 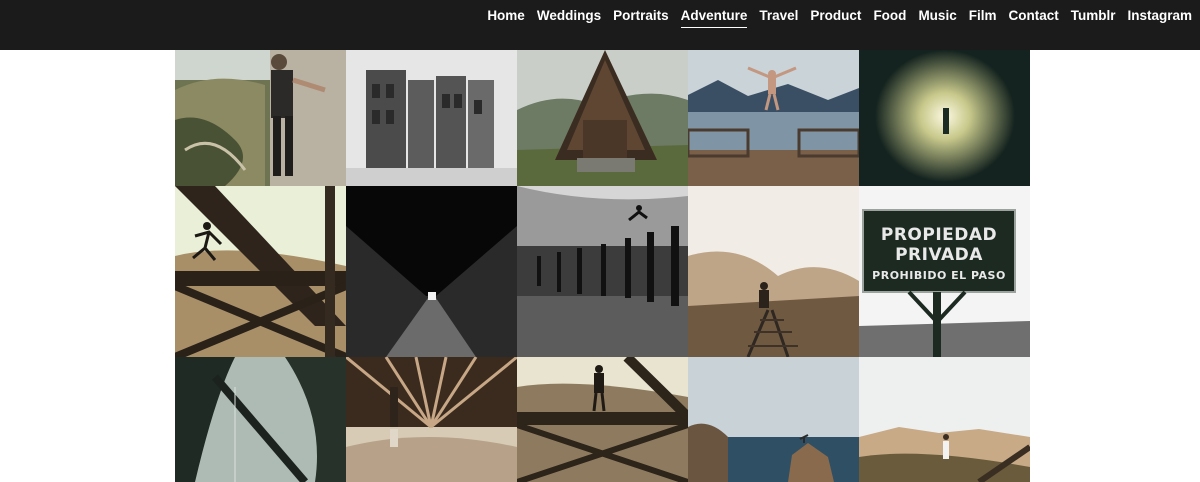 I want to click on photo-tile-hanging-under-bridge, so click(x=431, y=419).